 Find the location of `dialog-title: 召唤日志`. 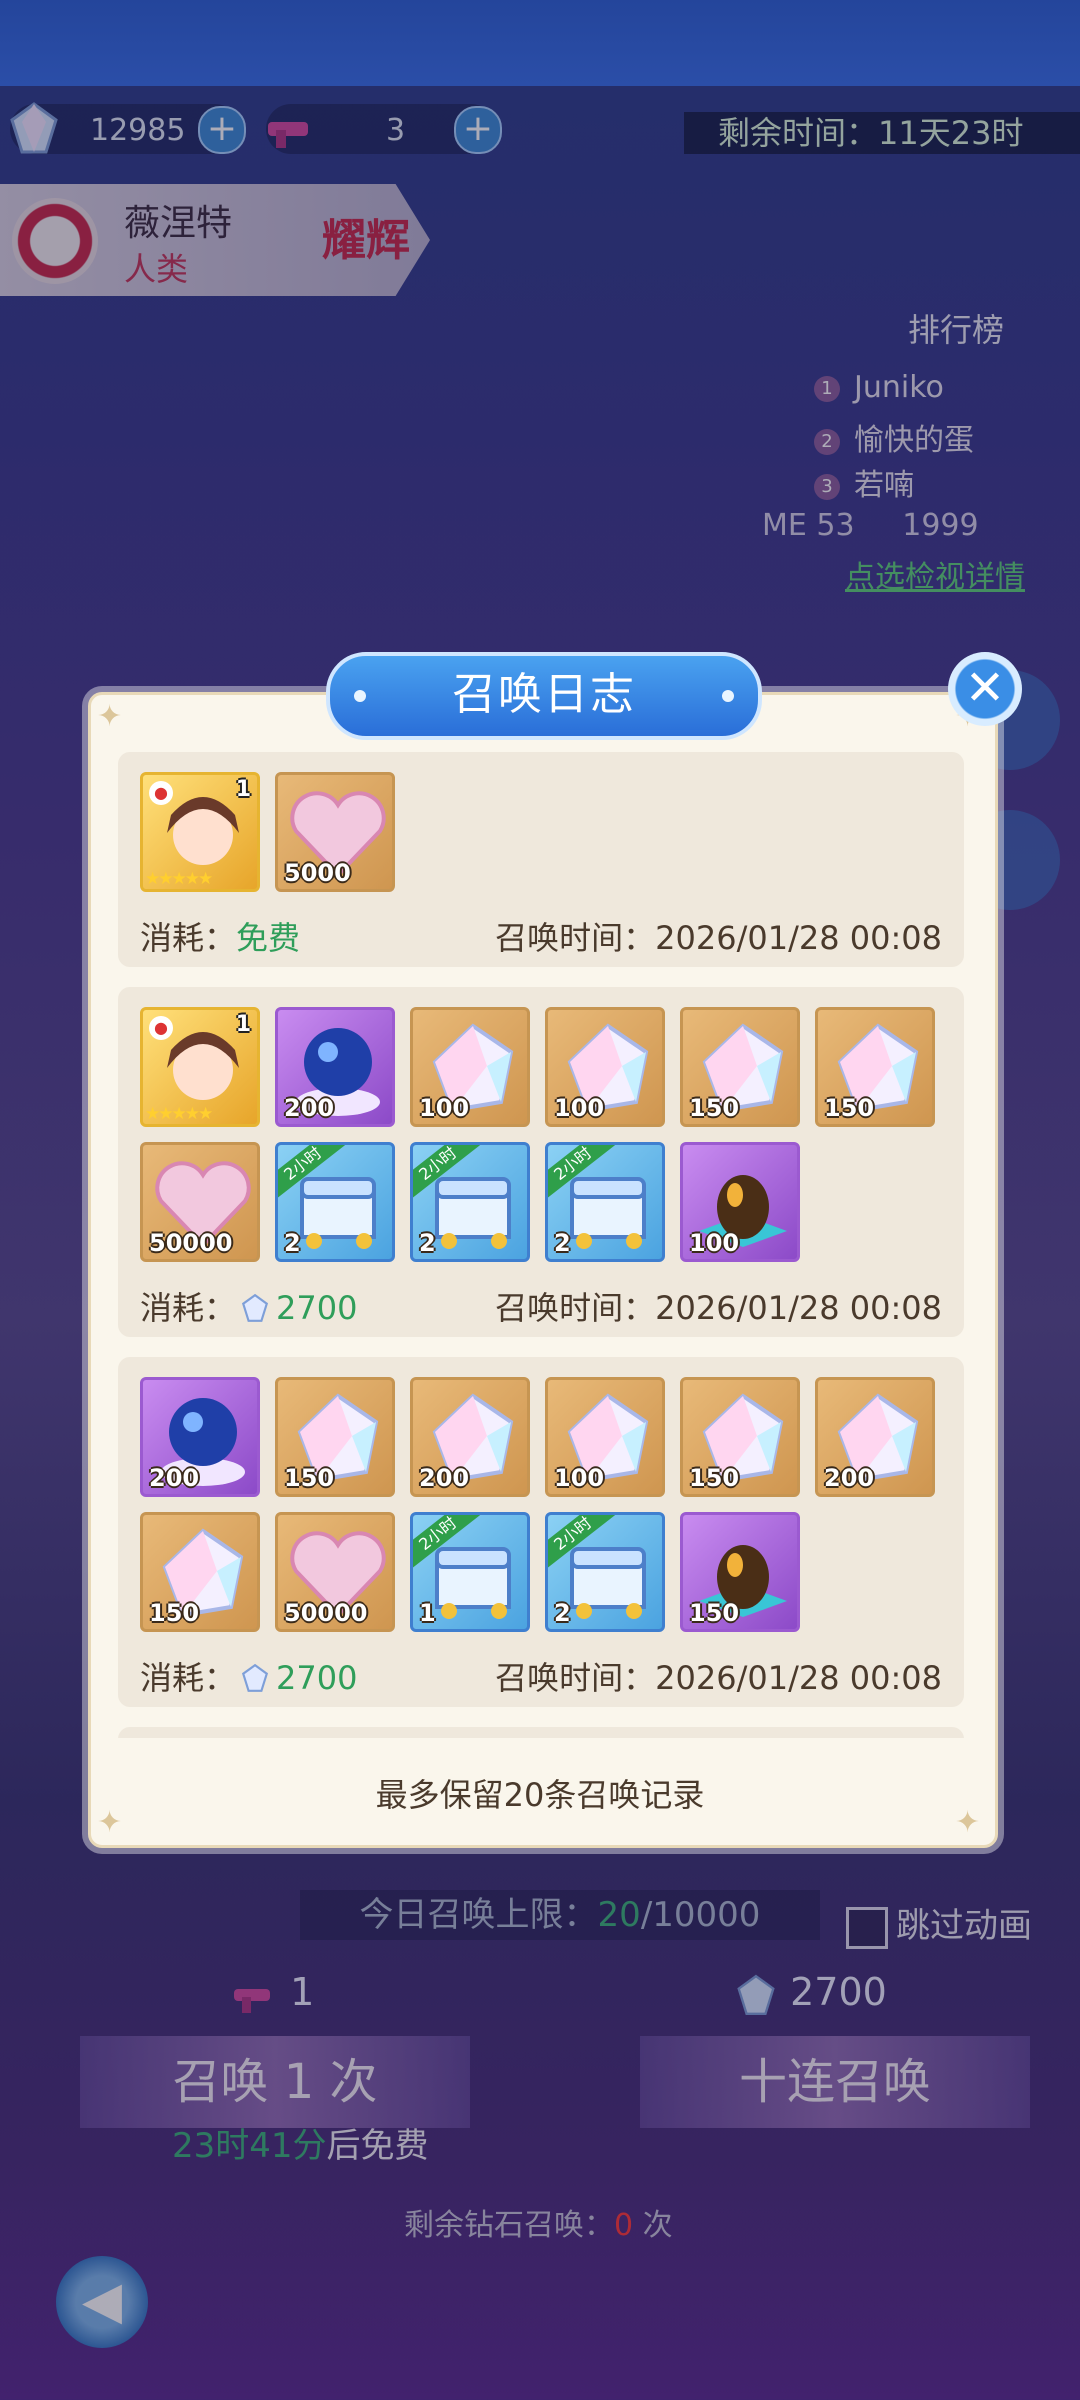

dialog-title: 召唤日志 is located at coordinates (544, 696).